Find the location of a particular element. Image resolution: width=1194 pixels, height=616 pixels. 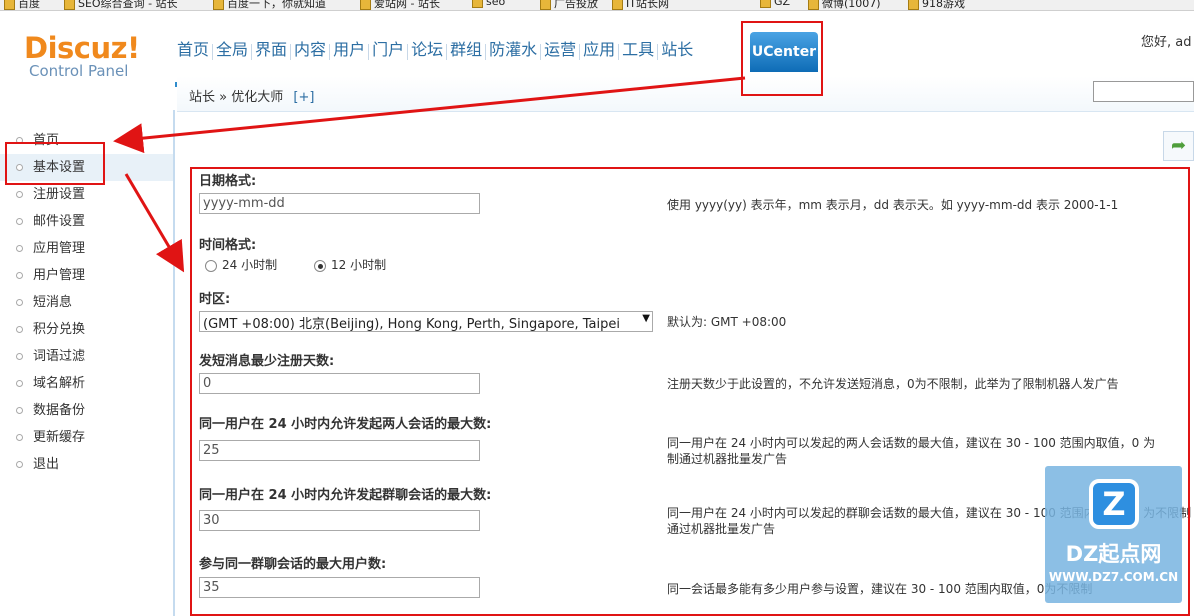

nav-portal: 门户 is located at coordinates (388, 50).